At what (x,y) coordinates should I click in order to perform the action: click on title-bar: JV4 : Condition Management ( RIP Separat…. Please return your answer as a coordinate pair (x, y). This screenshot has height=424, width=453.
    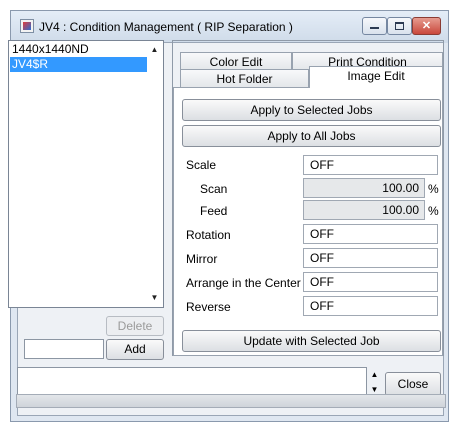
    Looking at the image, I should click on (229, 27).